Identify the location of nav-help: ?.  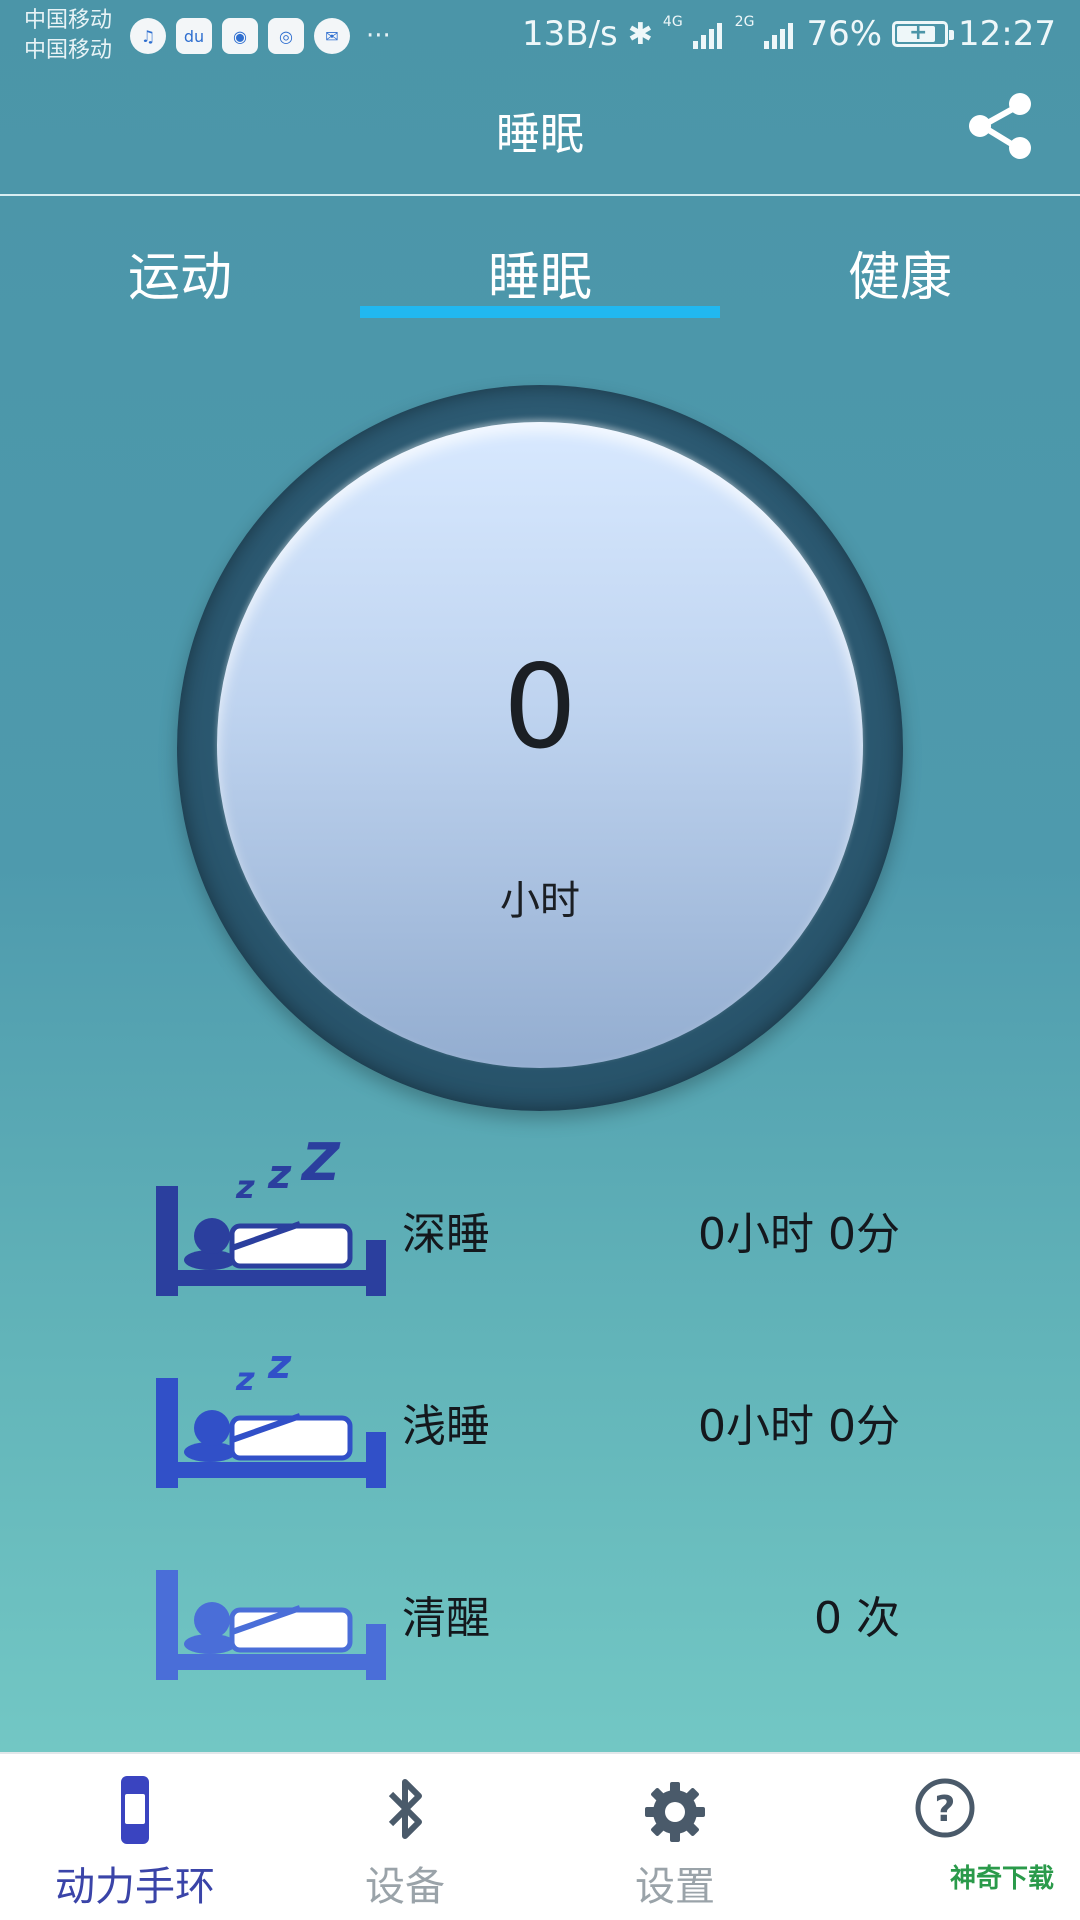
(945, 1837).